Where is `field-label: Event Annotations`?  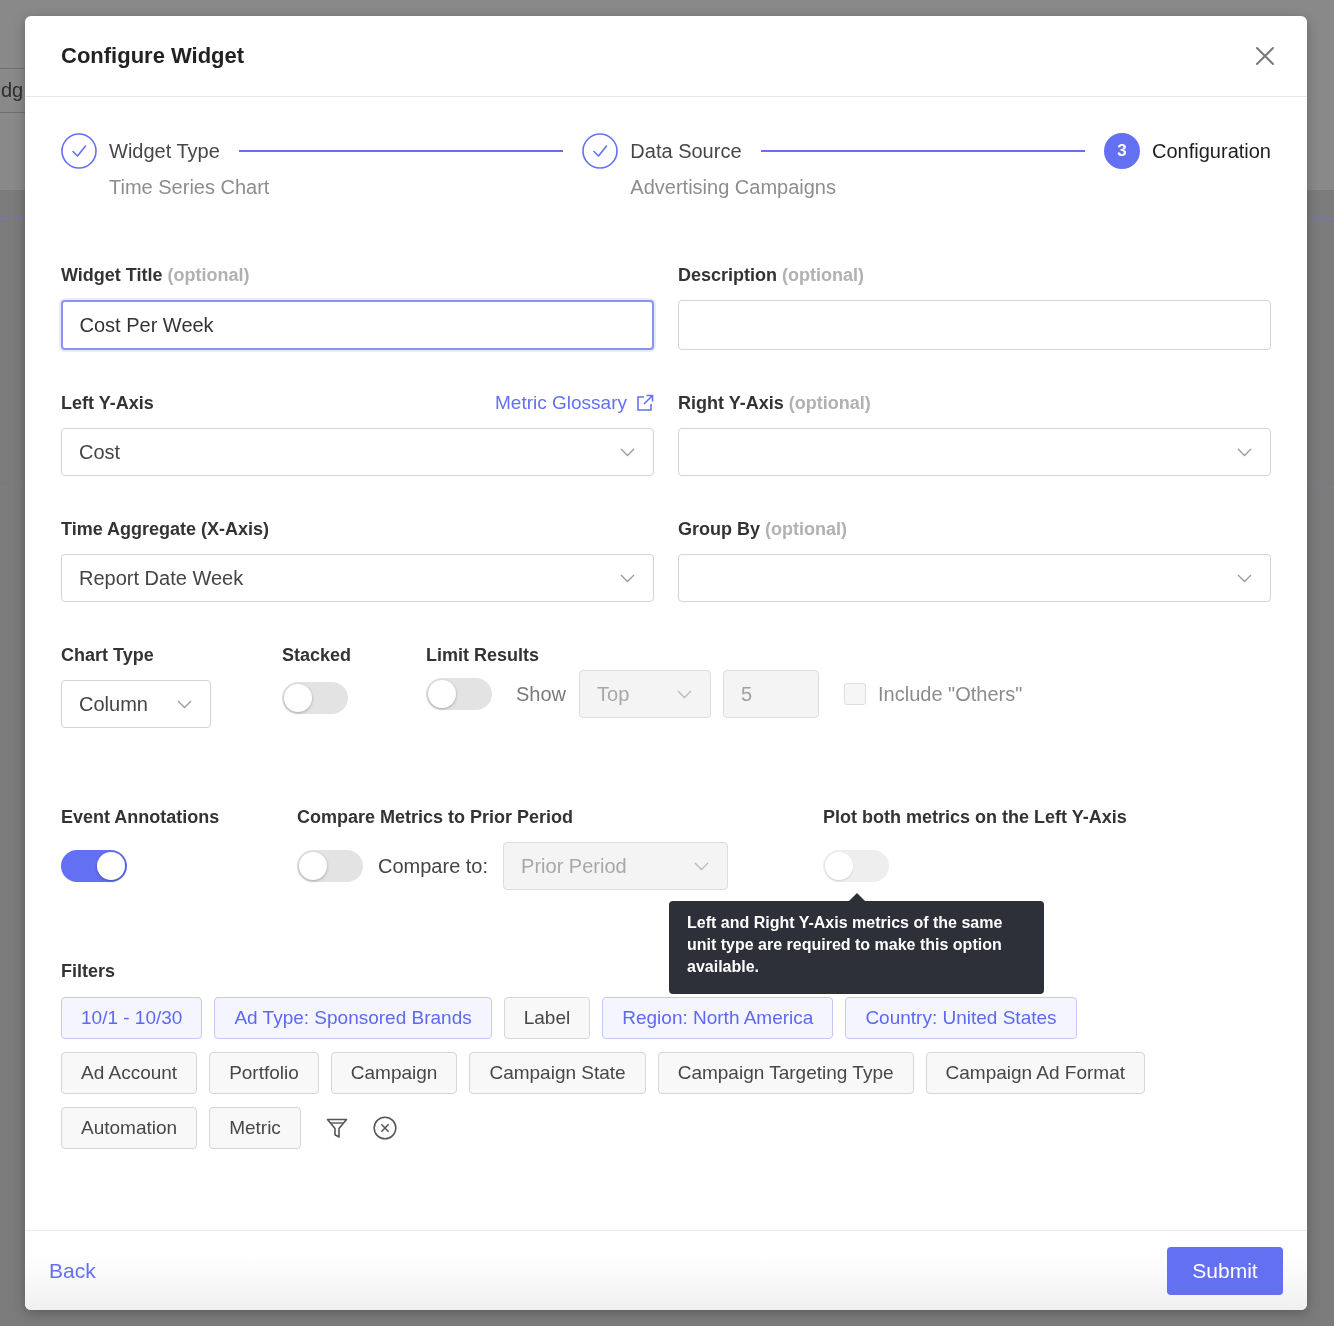
field-label: Event Annotations is located at coordinates (141, 817).